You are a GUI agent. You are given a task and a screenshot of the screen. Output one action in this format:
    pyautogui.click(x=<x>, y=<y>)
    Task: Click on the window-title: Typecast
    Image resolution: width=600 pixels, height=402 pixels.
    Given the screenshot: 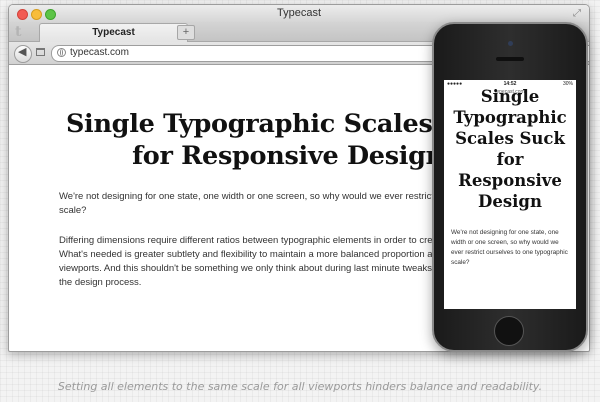 What is the action you would take?
    pyautogui.click(x=299, y=13)
    